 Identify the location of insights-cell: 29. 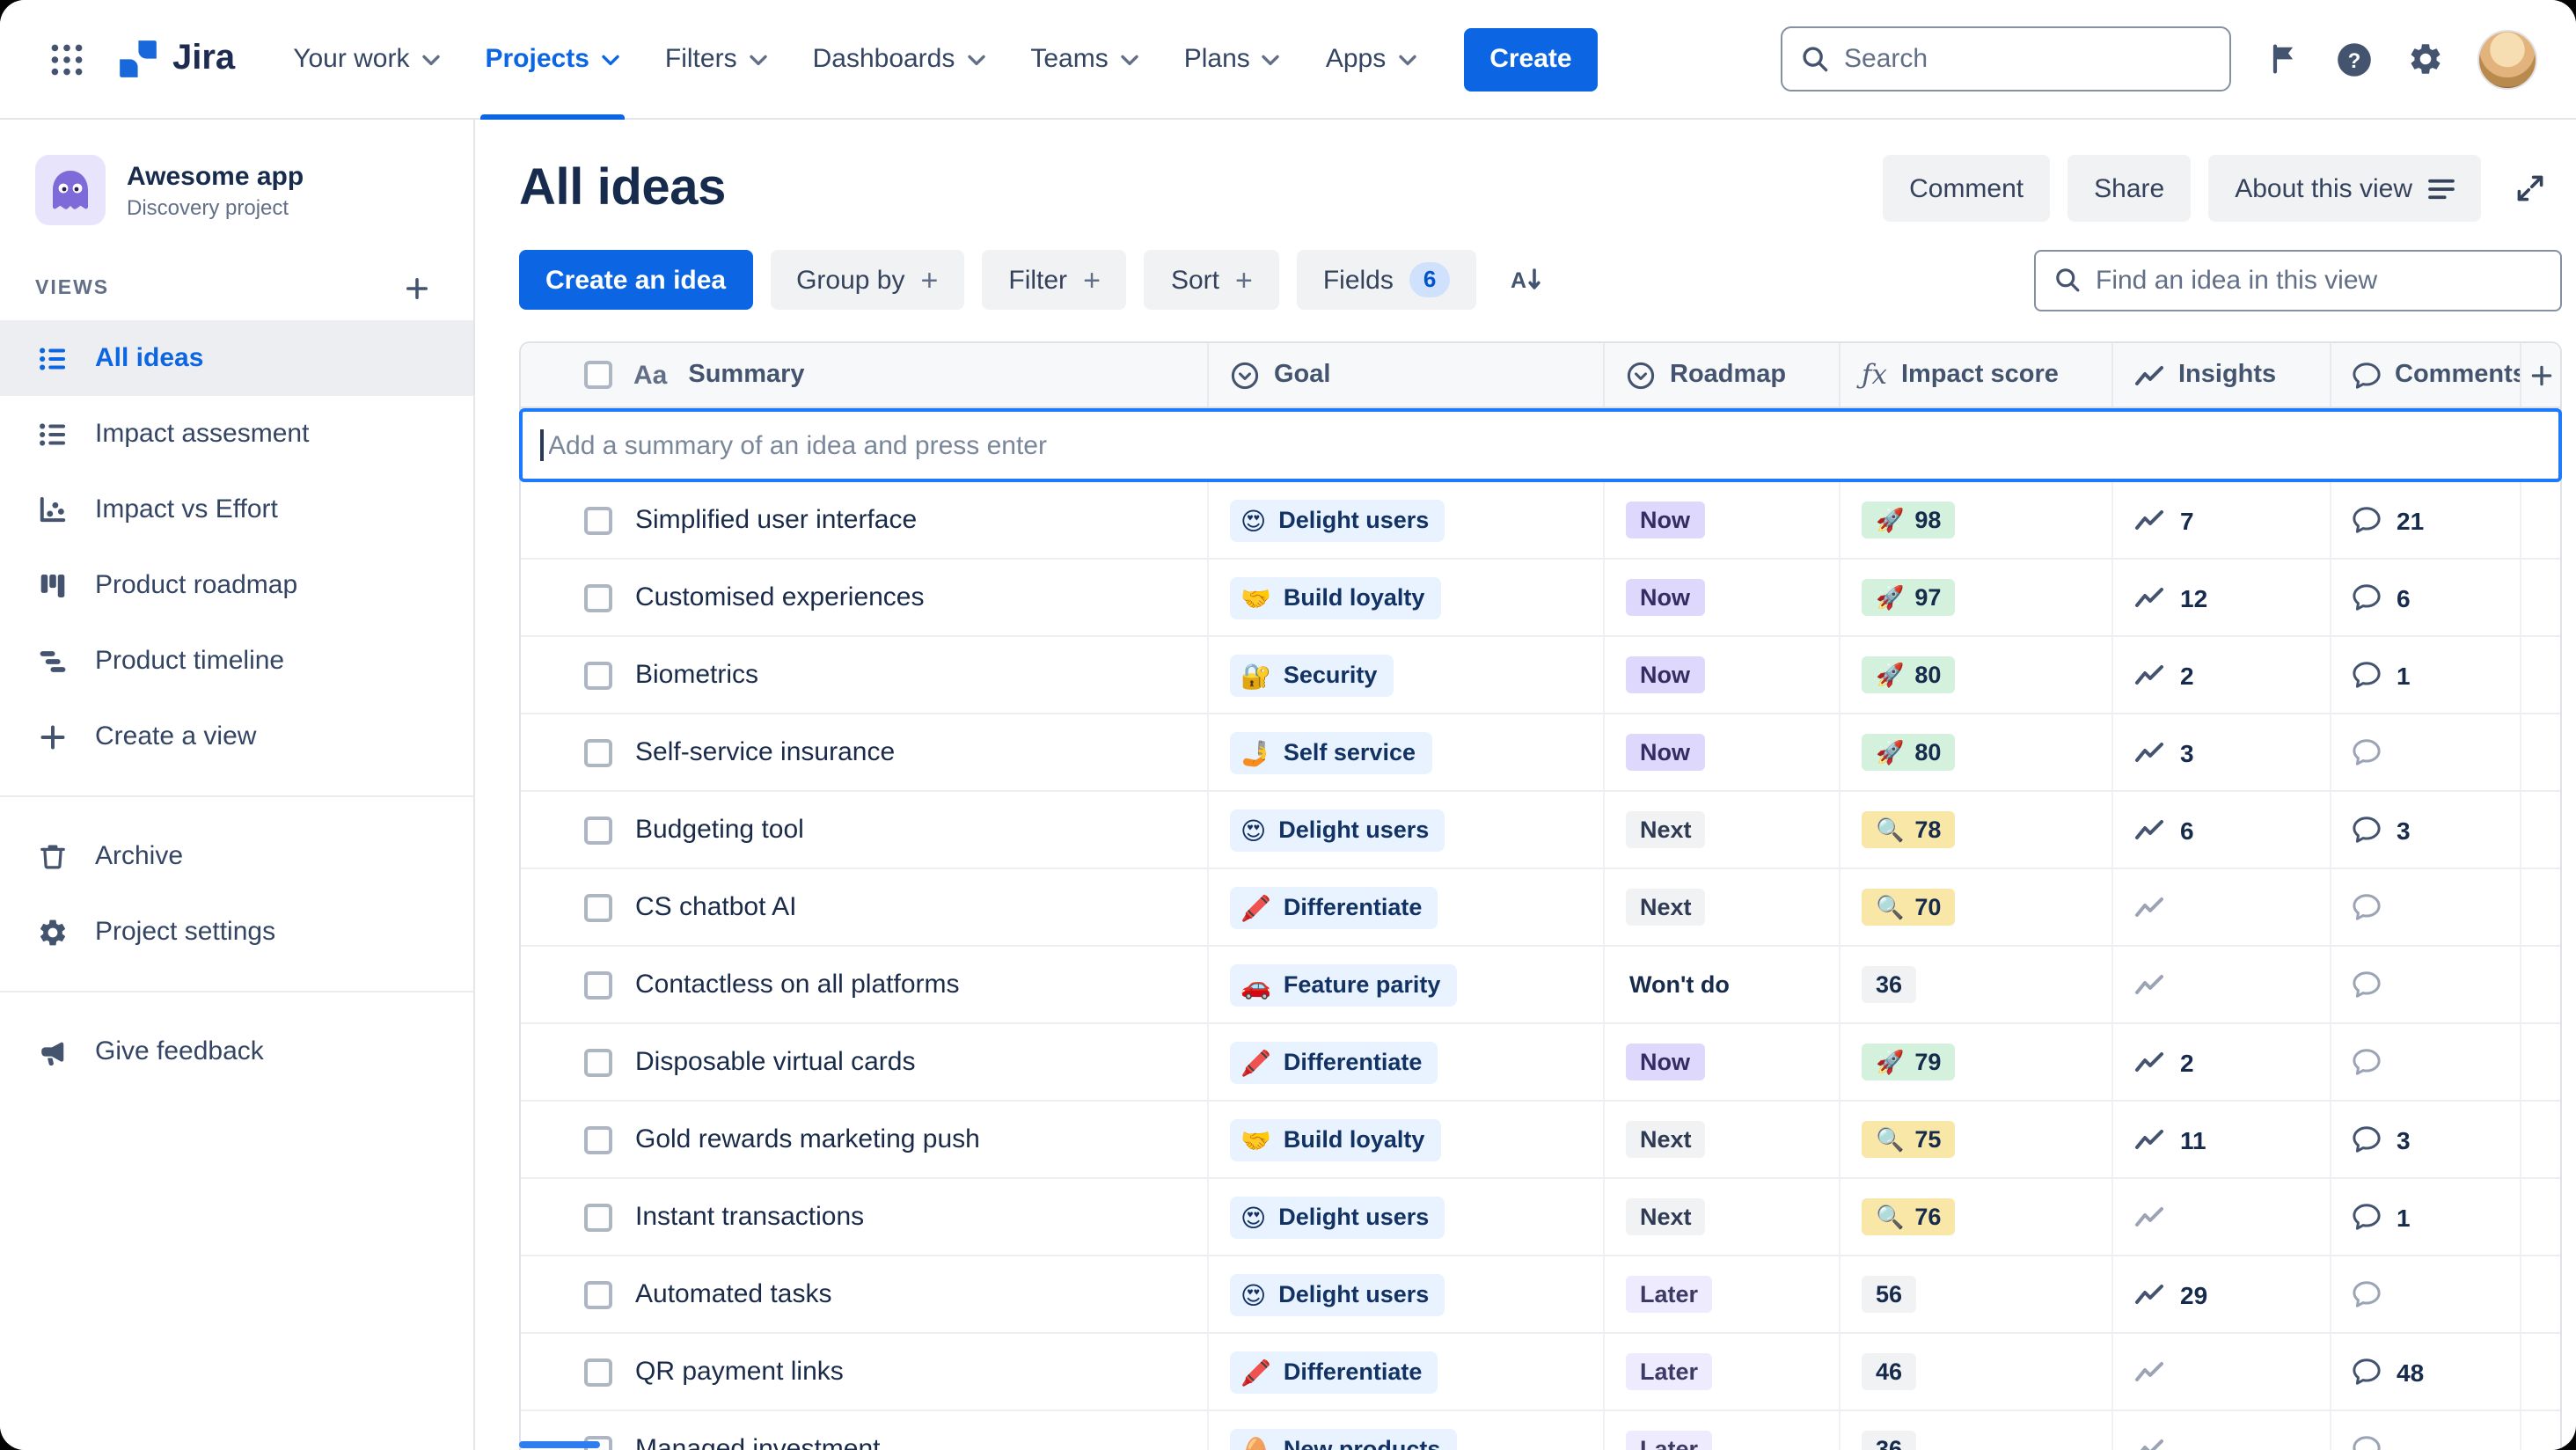
(2222, 1294).